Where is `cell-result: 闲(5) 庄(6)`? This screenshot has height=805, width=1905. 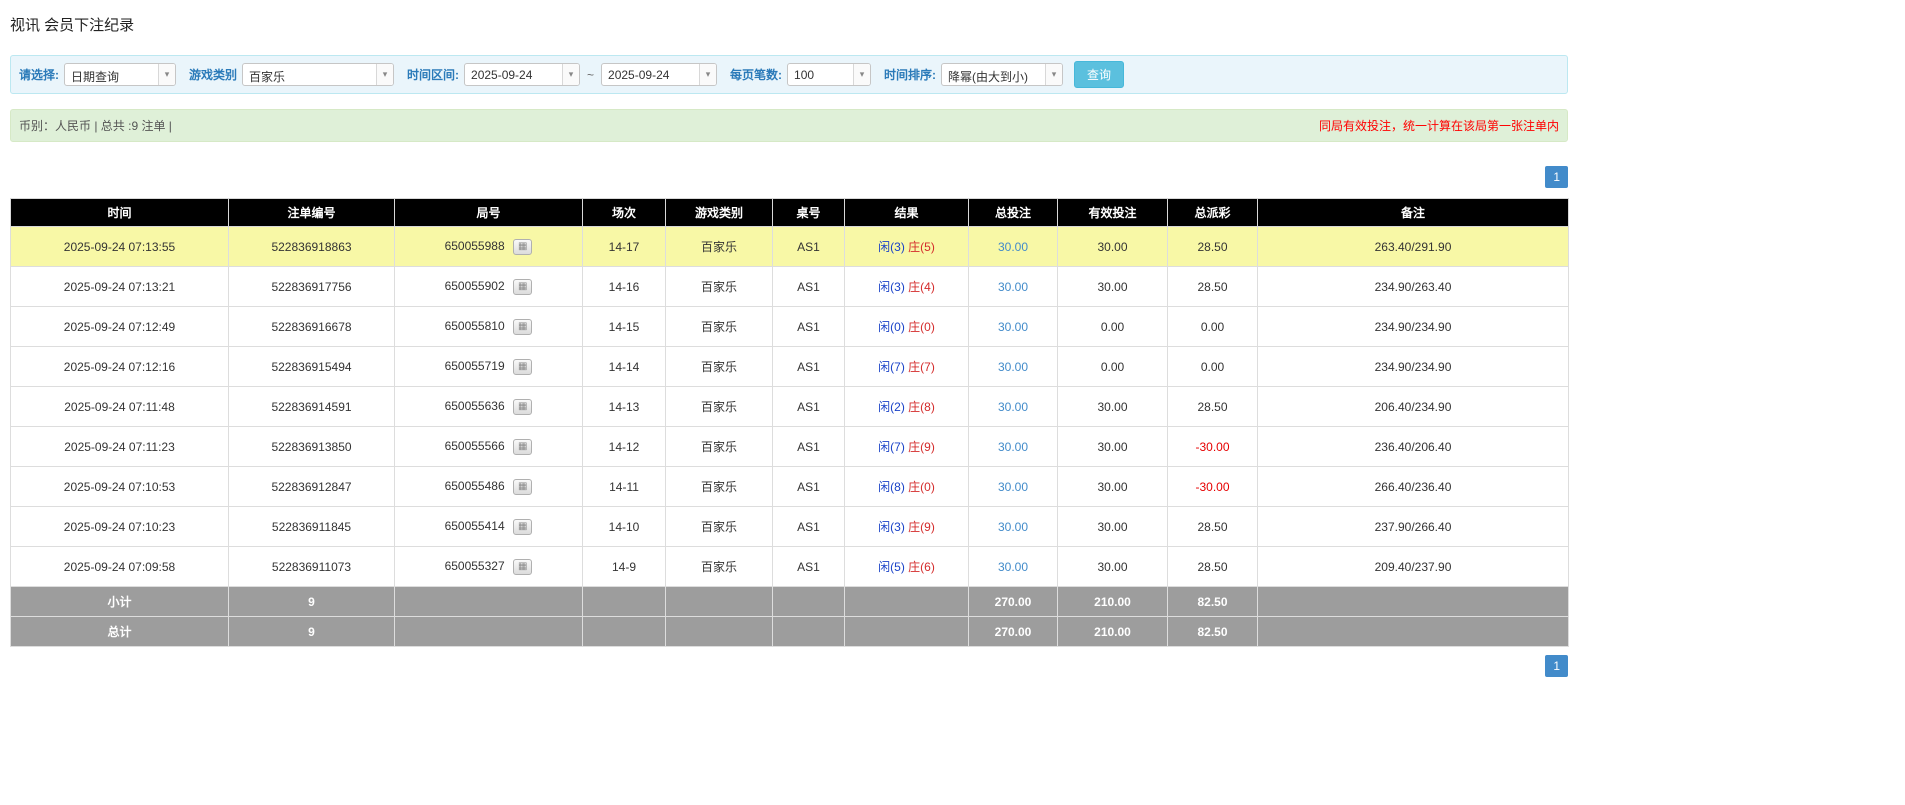
cell-result: 闲(5) 庄(6) is located at coordinates (906, 566).